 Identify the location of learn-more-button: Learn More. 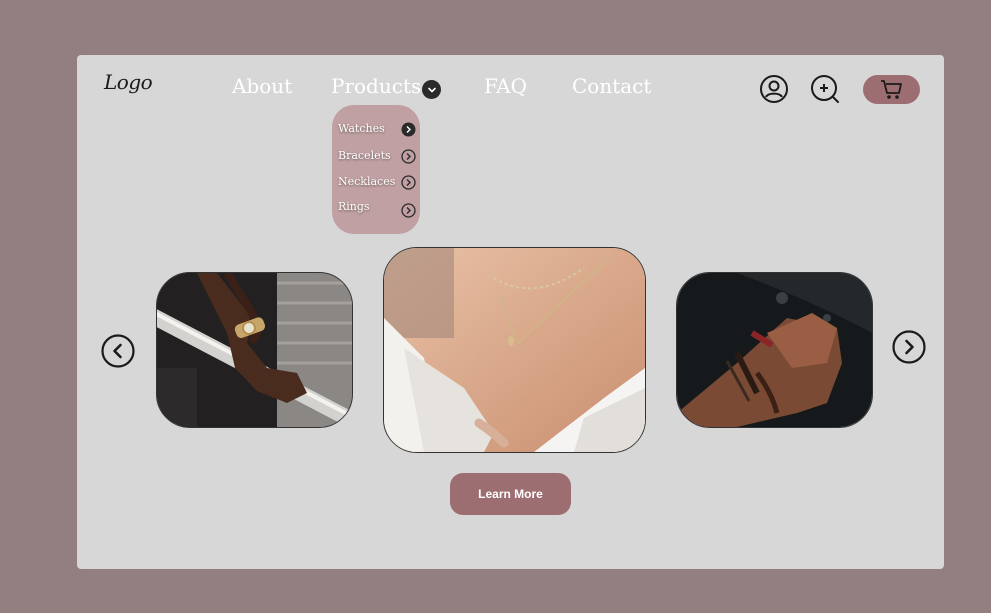
(510, 494).